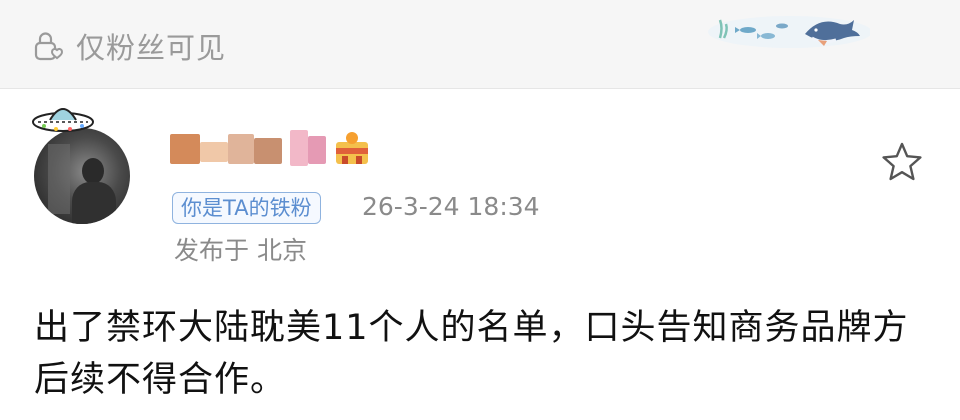  I want to click on lock-icon, so click(49, 46).